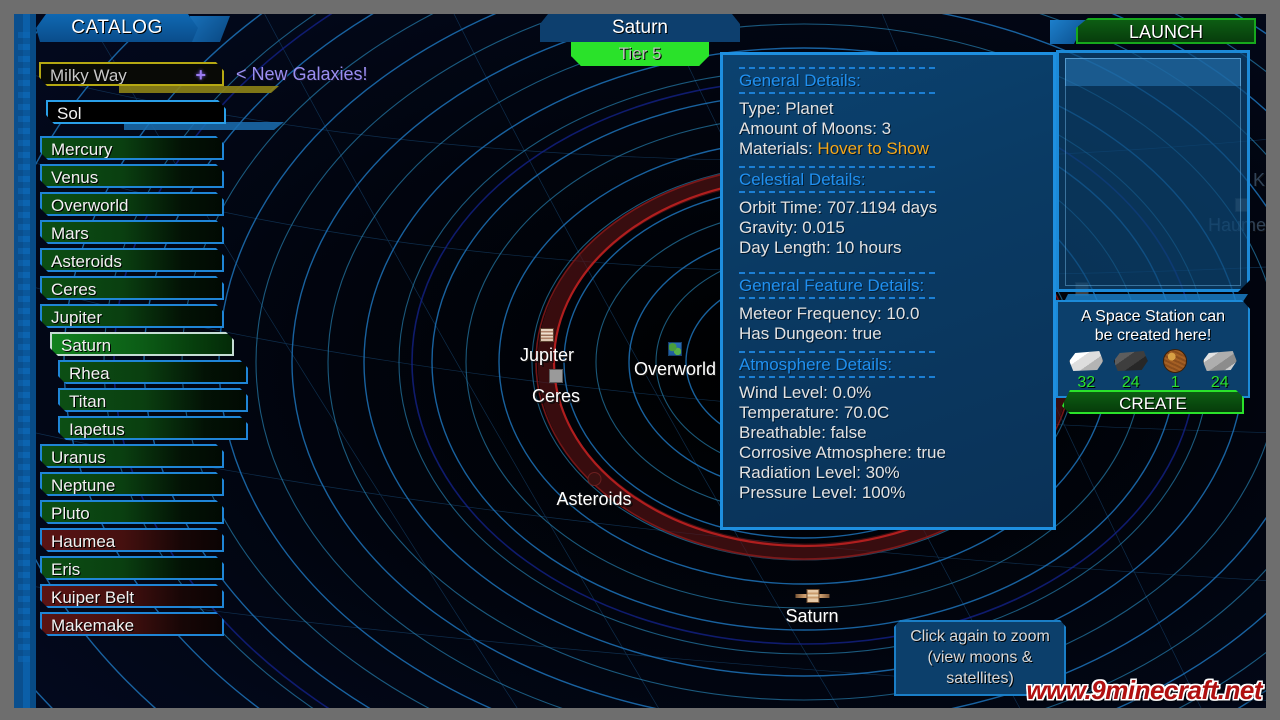 Image resolution: width=1280 pixels, height=720 pixels. Describe the element at coordinates (132, 316) in the screenshot. I see `catalog-row-jupiter: Jupiter` at that location.